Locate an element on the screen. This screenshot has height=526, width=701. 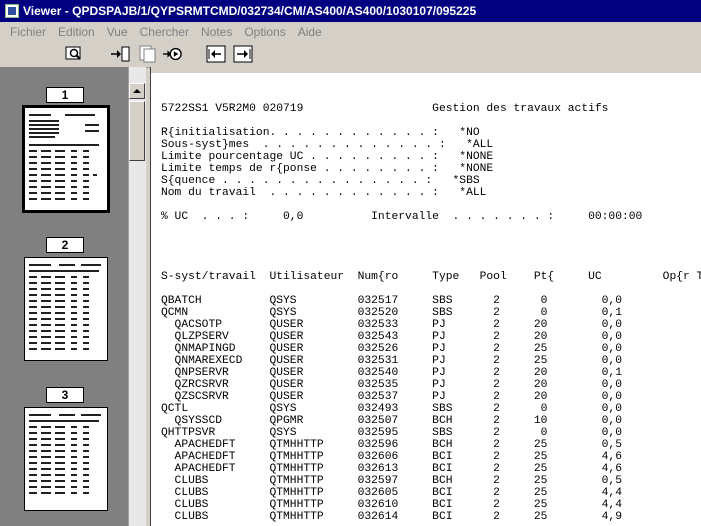
scroll-up-button is located at coordinates (137, 91).